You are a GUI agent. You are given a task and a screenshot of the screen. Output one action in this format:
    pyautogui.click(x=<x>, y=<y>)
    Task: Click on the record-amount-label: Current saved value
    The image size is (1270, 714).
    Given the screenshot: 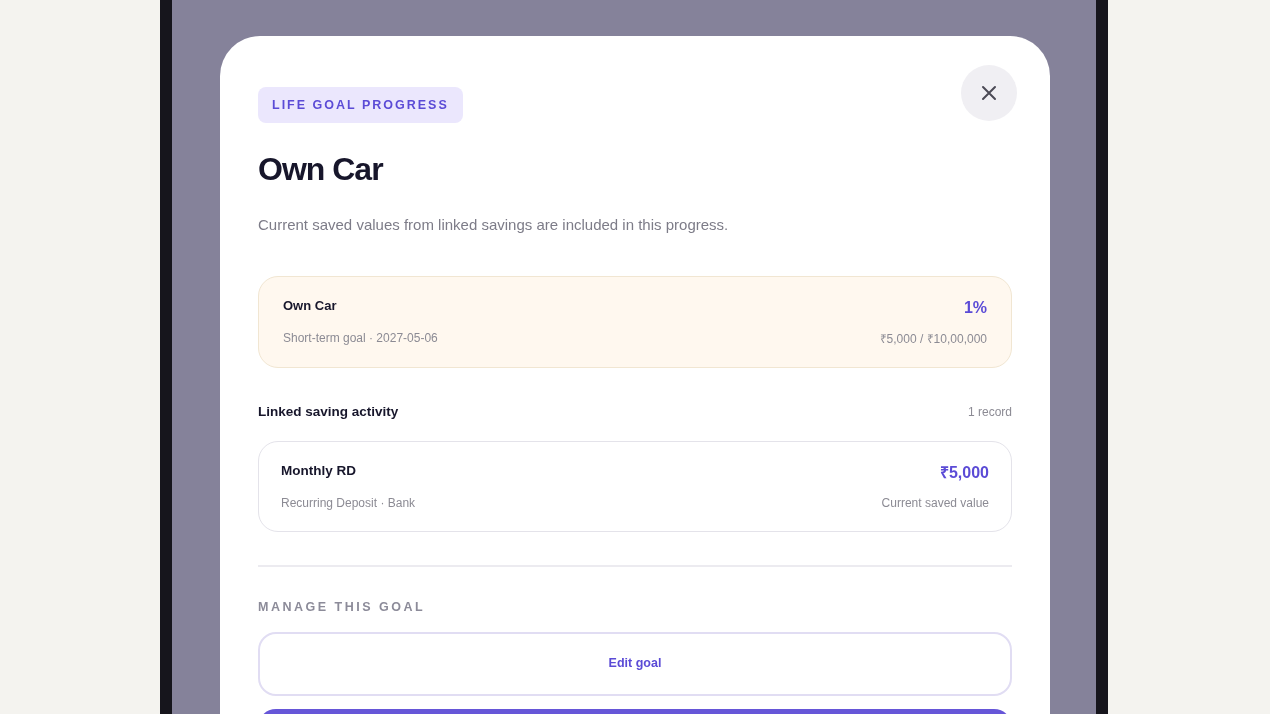 What is the action you would take?
    pyautogui.click(x=935, y=503)
    